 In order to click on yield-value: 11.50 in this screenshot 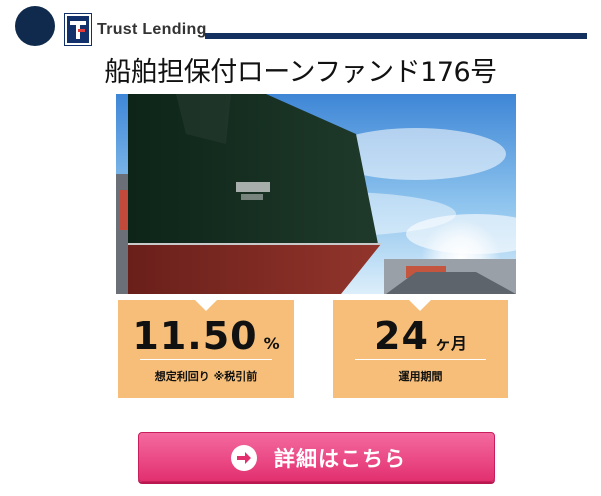, I will do `click(195, 336)`.